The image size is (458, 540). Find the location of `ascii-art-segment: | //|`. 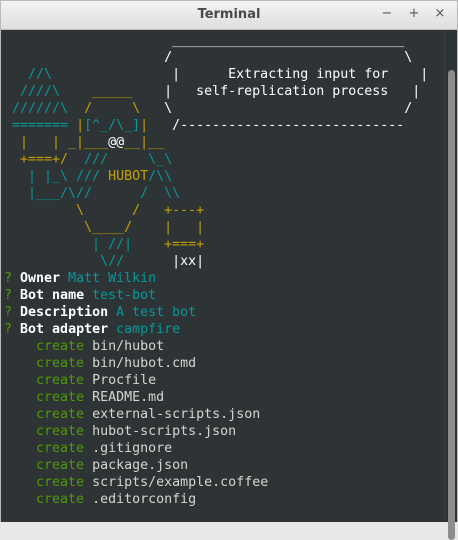

ascii-art-segment: | //| is located at coordinates (84, 244).